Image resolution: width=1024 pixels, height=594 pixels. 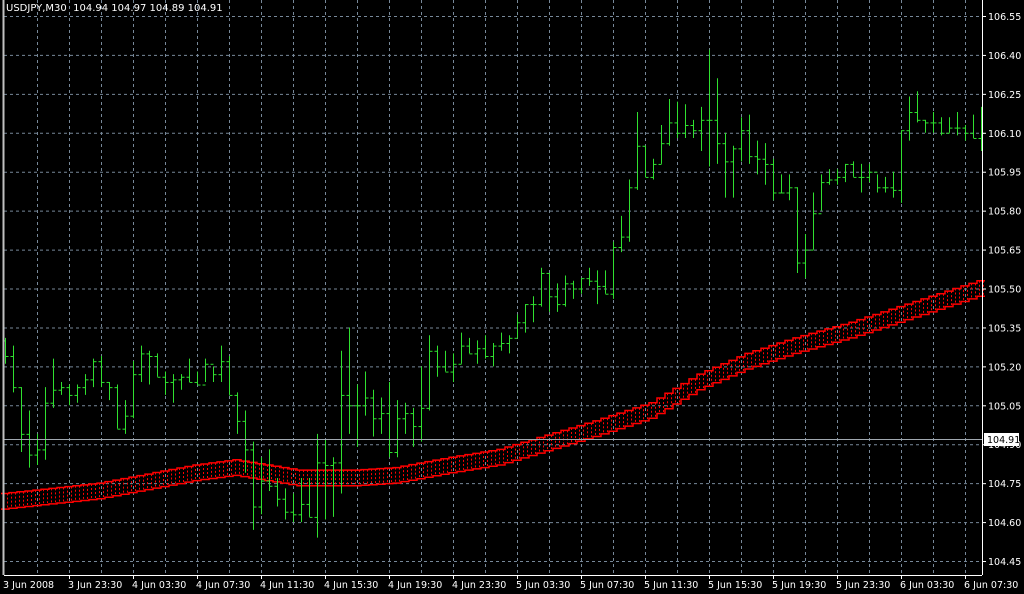 I want to click on x-tick-label: 5 Jun 11:30, so click(x=671, y=585).